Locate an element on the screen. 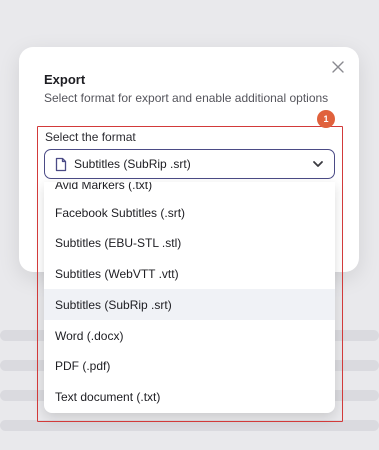 The height and width of the screenshot is (450, 379). close-button is located at coordinates (338, 67).